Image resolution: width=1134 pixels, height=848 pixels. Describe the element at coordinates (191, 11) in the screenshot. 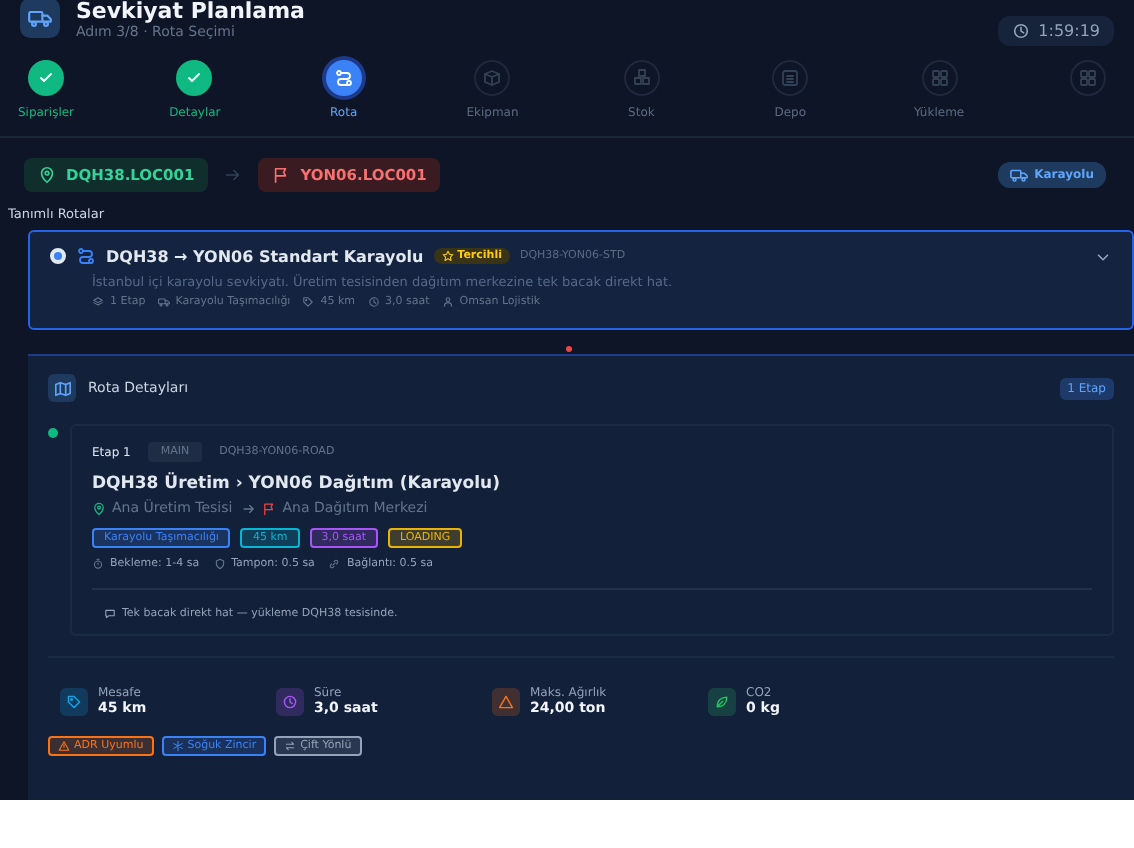

I see `page-title: Sevkiyat Planlama` at that location.